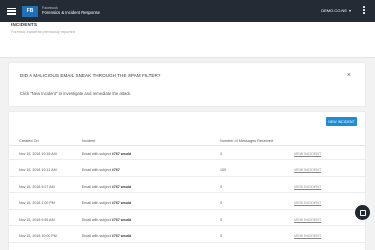  I want to click on created-on: Nov 15, 2018 10:00 PM, so click(38, 236).